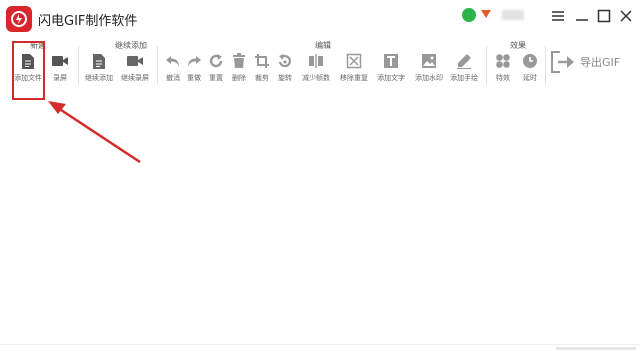 The width and height of the screenshot is (640, 351). Describe the element at coordinates (94, 132) in the screenshot. I see `annotation-arrow` at that location.